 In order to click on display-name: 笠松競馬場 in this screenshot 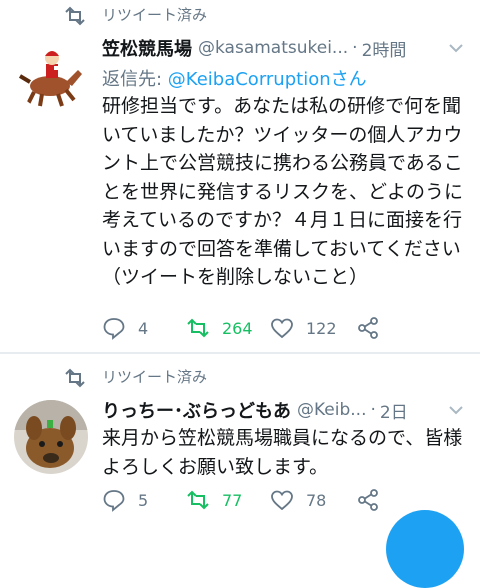, I will do `click(147, 48)`.